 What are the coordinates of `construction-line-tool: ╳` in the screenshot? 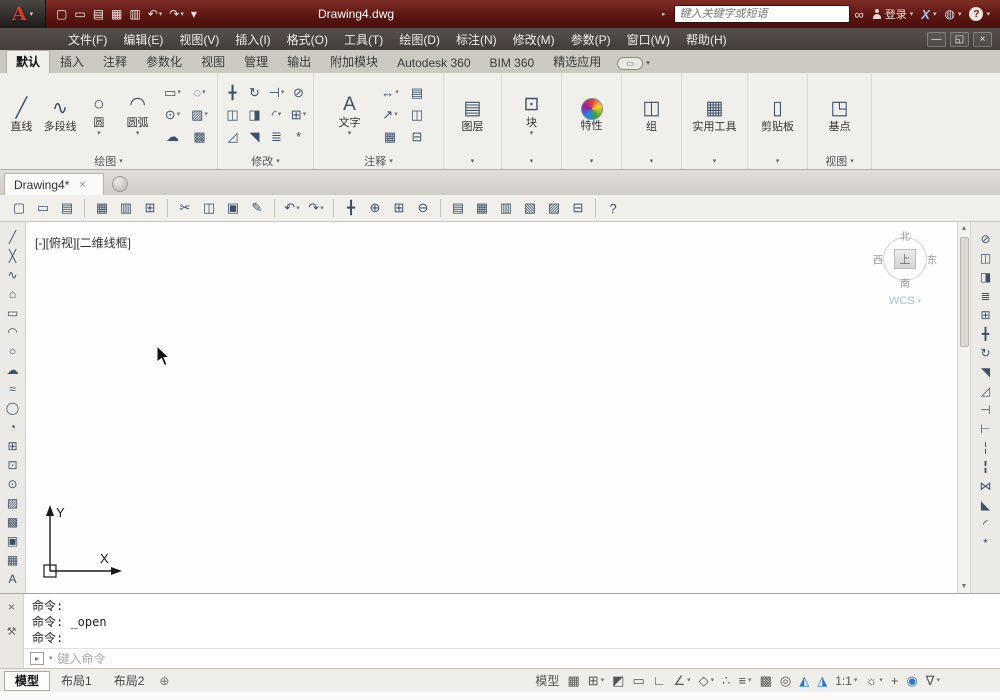 It's located at (13, 256).